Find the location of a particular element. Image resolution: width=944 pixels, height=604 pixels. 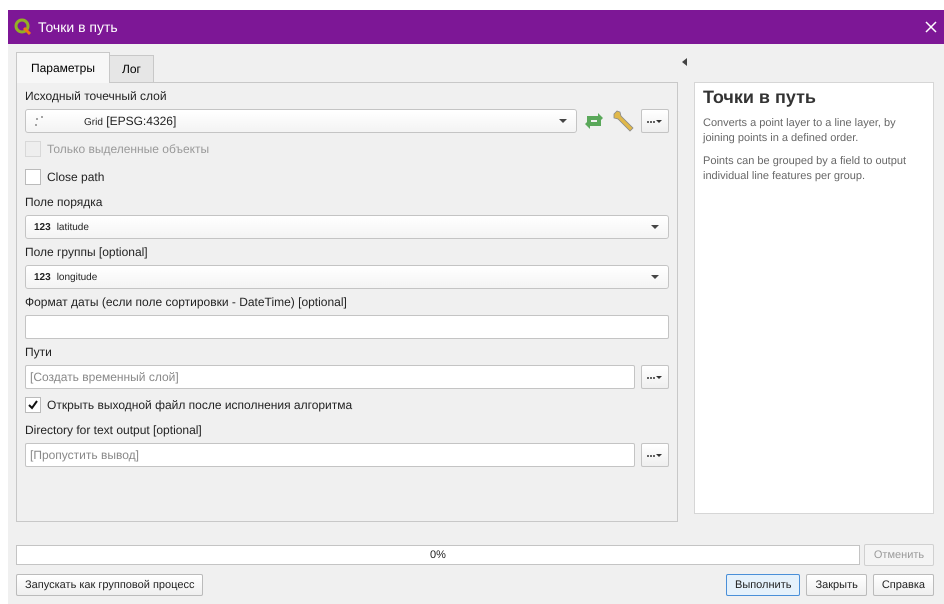

input-field is located at coordinates (347, 327).